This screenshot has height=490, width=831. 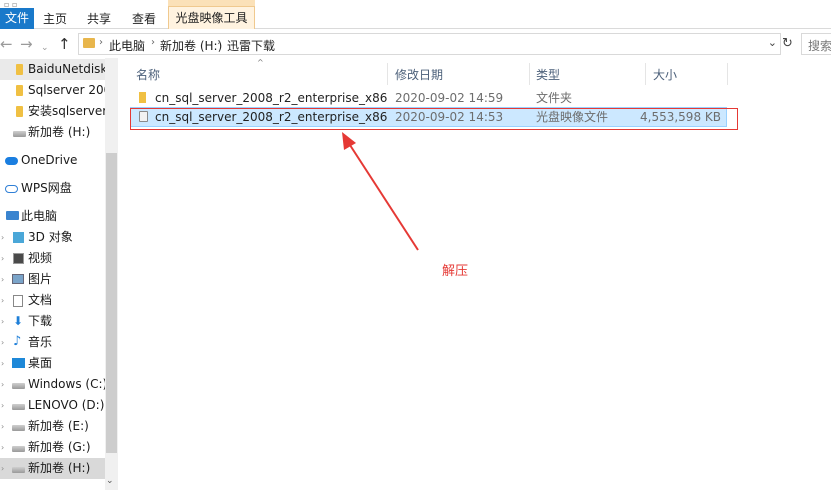 What do you see at coordinates (251, 45) in the screenshot?
I see `breadcrumb-xunlei-download: 迅雷下载` at bounding box center [251, 45].